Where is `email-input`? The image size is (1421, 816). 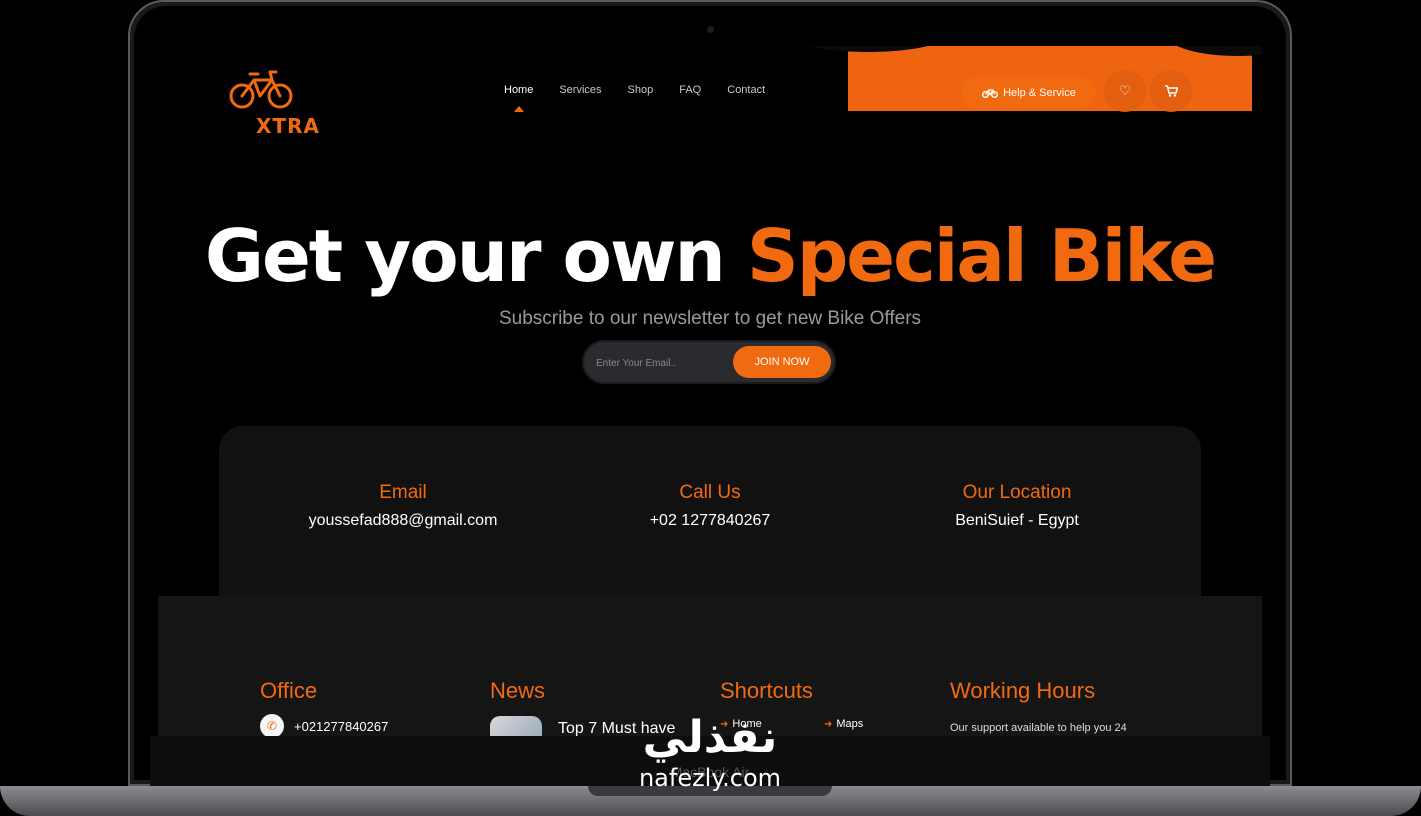 email-input is located at coordinates (656, 363).